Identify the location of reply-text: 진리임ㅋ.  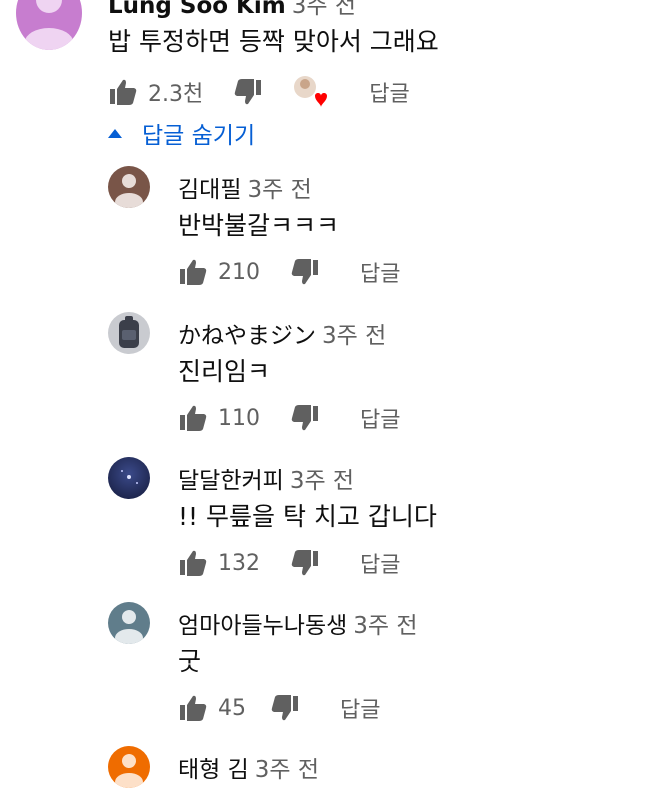
(224, 371).